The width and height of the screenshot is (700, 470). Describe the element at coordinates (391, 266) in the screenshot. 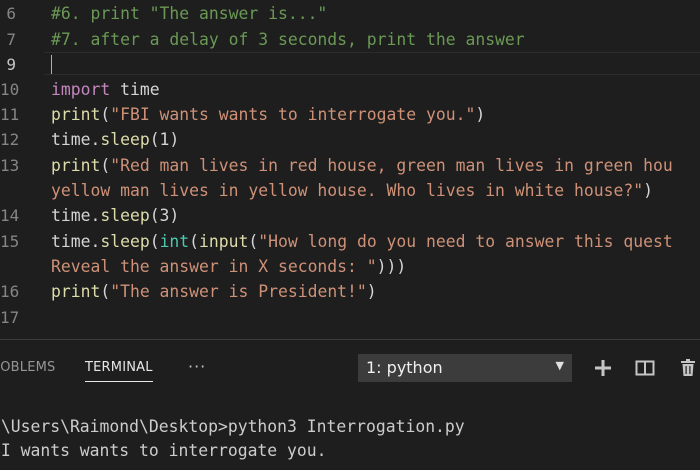

I see `code-token: )))` at that location.